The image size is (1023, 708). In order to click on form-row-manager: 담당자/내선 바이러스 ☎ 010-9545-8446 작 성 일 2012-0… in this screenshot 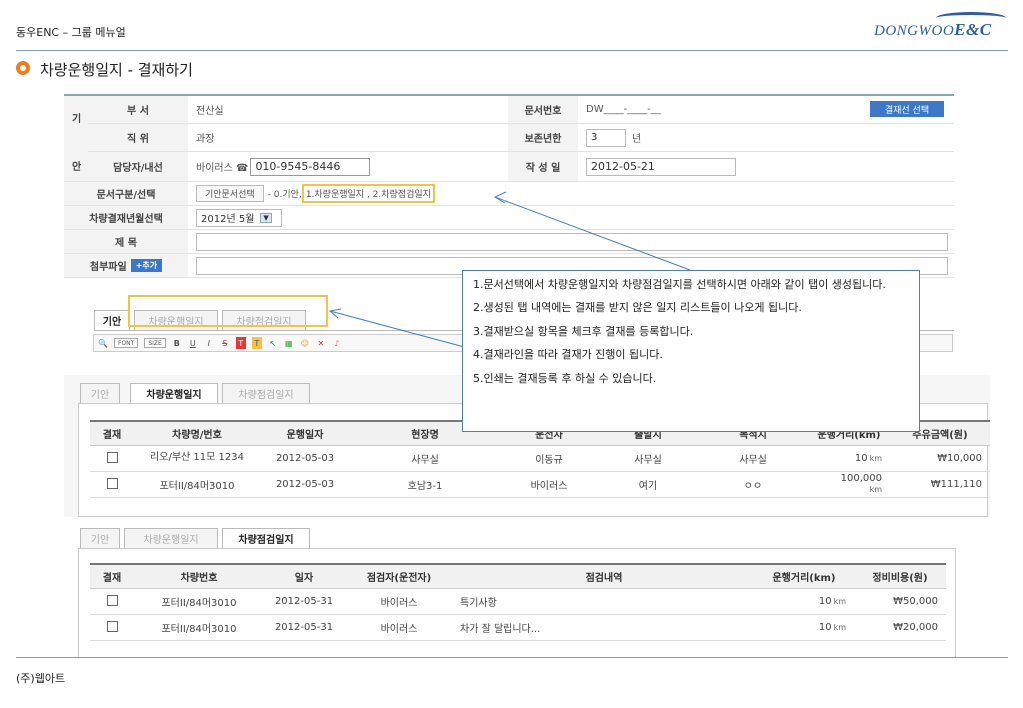, I will do `click(521, 167)`.